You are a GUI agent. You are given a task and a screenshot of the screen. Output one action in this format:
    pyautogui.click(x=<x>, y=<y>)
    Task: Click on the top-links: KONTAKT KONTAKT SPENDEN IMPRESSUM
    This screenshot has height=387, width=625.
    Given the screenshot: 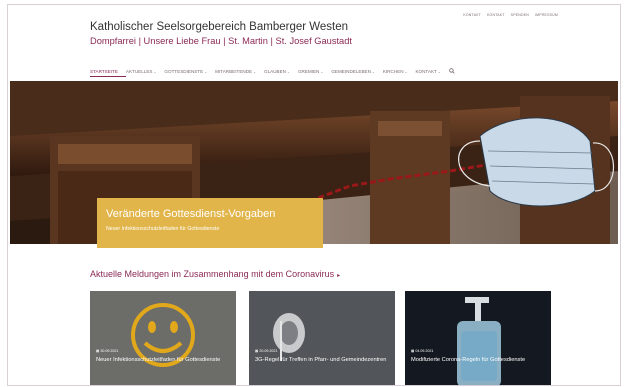 What is the action you would take?
    pyautogui.click(x=510, y=15)
    